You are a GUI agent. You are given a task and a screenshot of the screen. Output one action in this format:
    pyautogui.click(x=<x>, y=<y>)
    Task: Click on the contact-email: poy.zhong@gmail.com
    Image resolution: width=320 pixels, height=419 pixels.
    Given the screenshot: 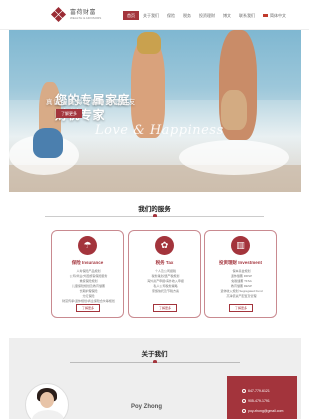 What is the action you would take?
    pyautogui.click(x=262, y=411)
    